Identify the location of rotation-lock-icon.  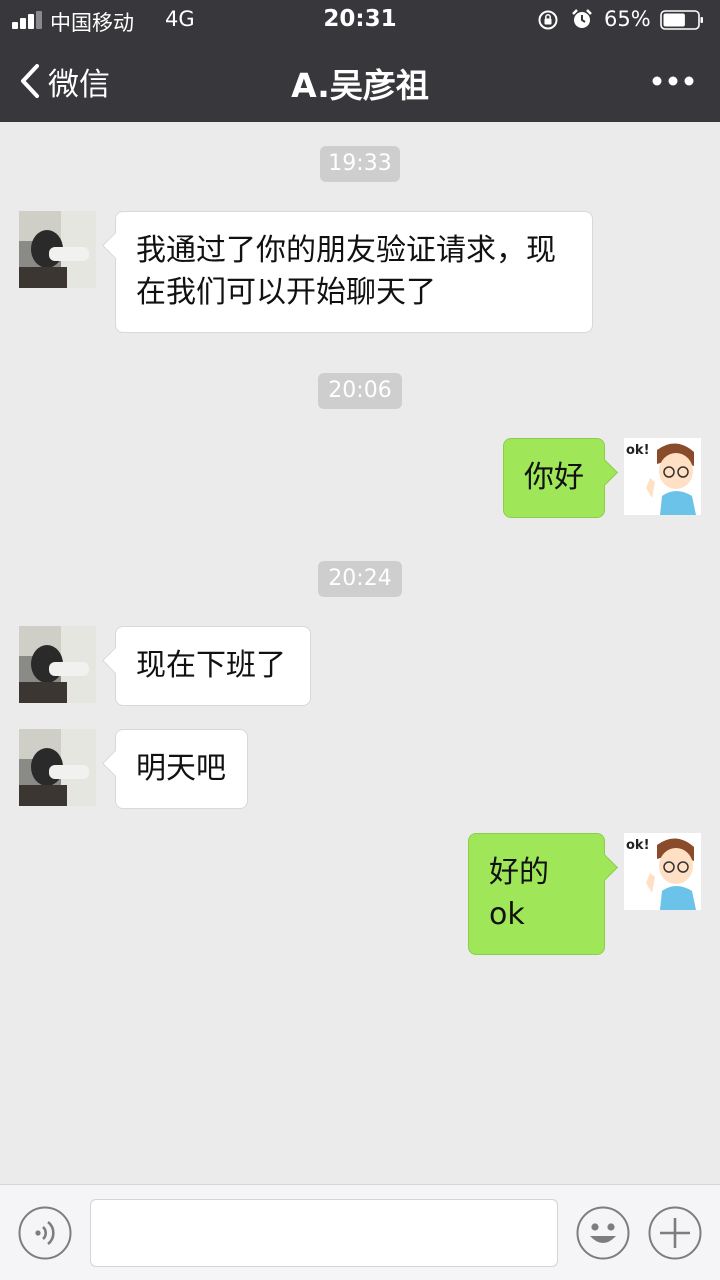
(548, 20).